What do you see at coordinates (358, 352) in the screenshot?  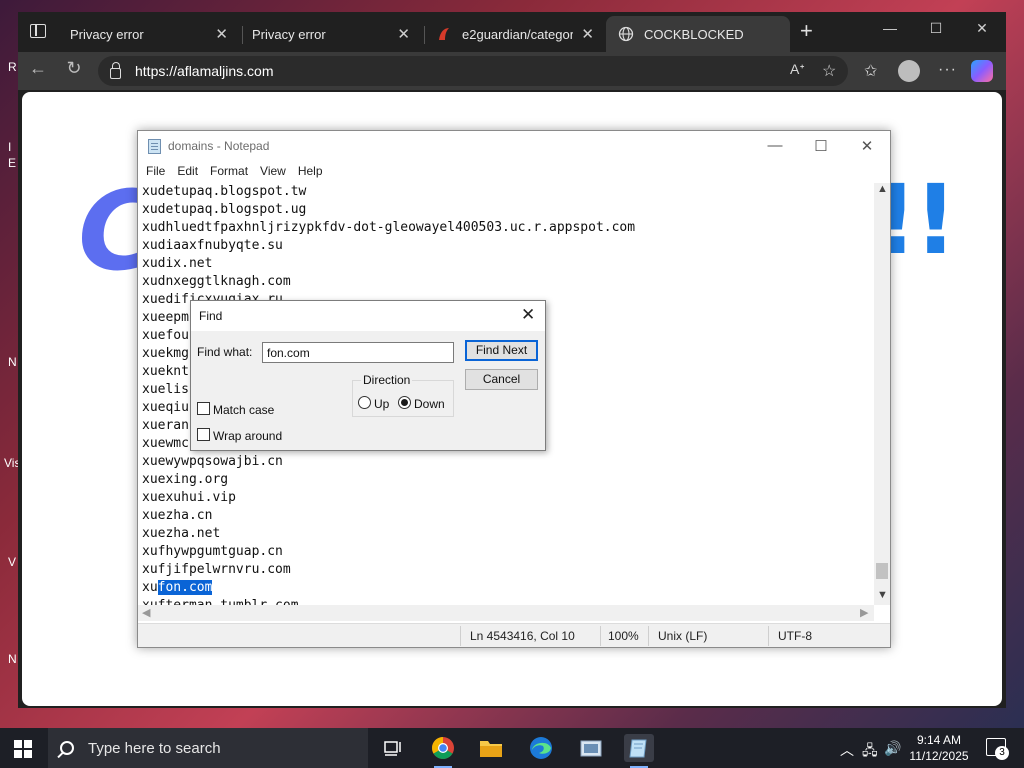 I see `find-what-input` at bounding box center [358, 352].